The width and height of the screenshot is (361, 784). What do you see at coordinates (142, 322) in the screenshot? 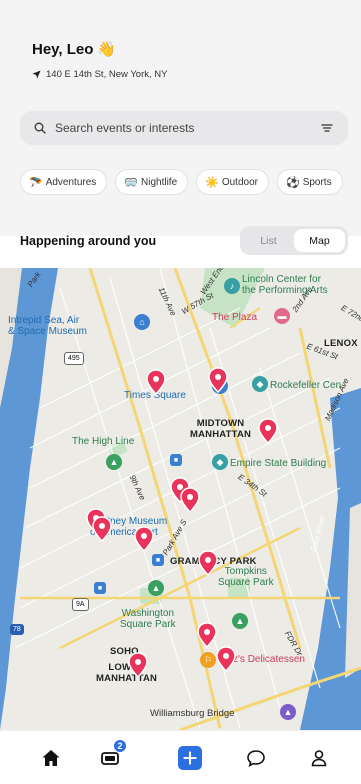
I see `museum-icon: ⌂` at bounding box center [142, 322].